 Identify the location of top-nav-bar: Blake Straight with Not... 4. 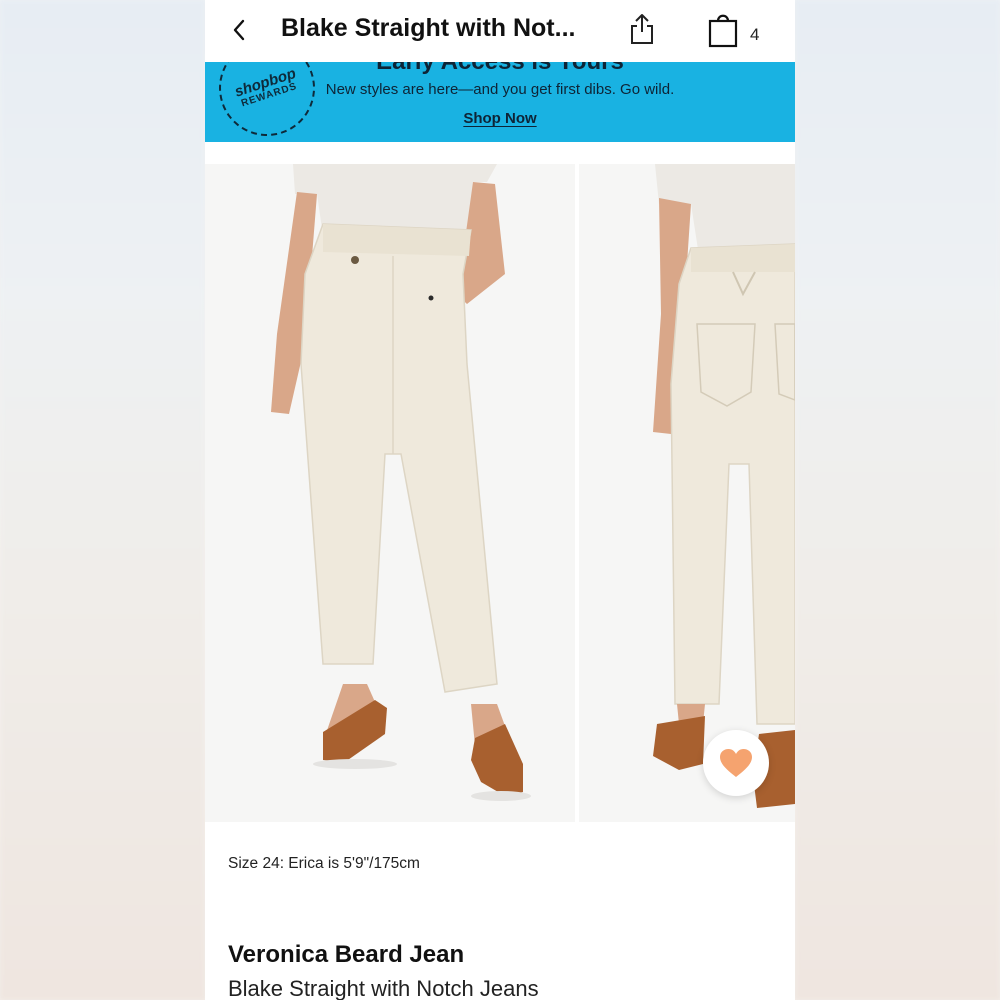
(500, 31).